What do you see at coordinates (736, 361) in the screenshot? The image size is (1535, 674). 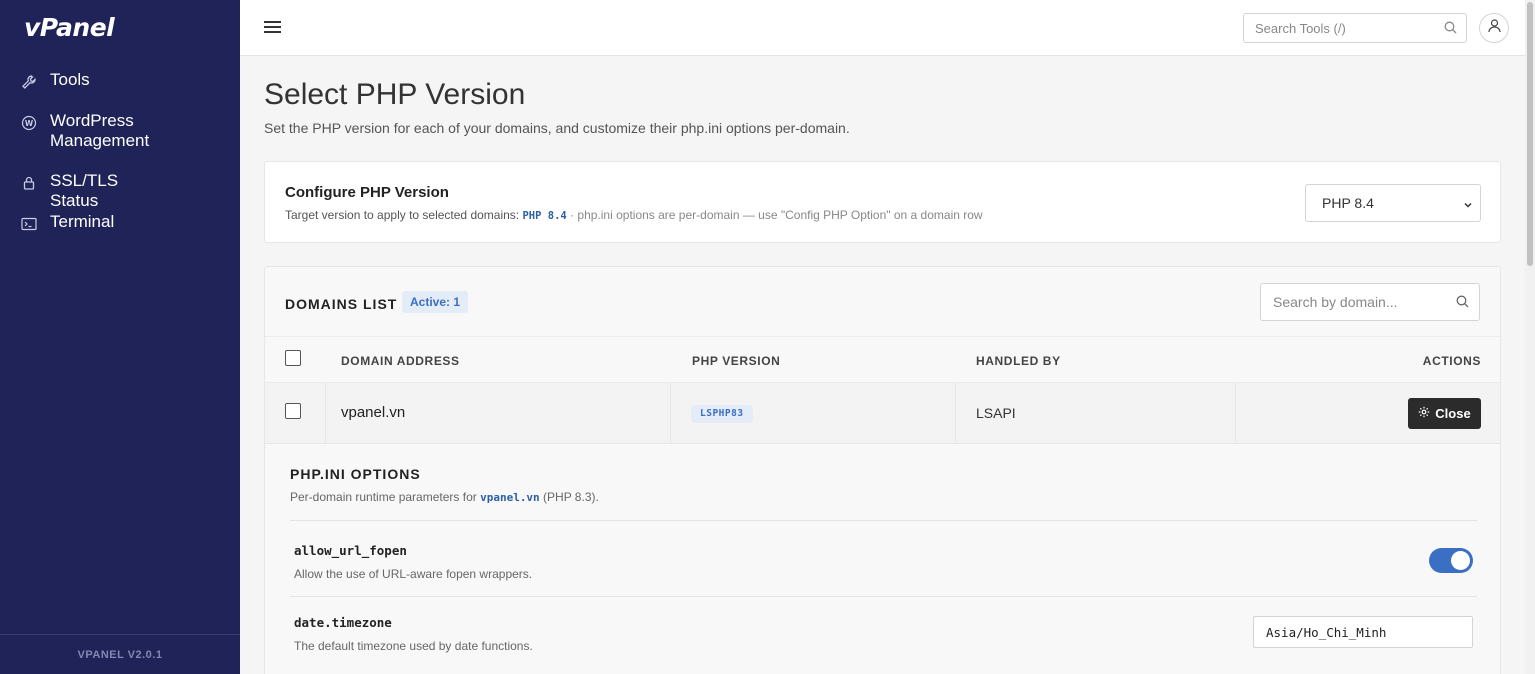 I see `column-php-version: PHP VERSION` at bounding box center [736, 361].